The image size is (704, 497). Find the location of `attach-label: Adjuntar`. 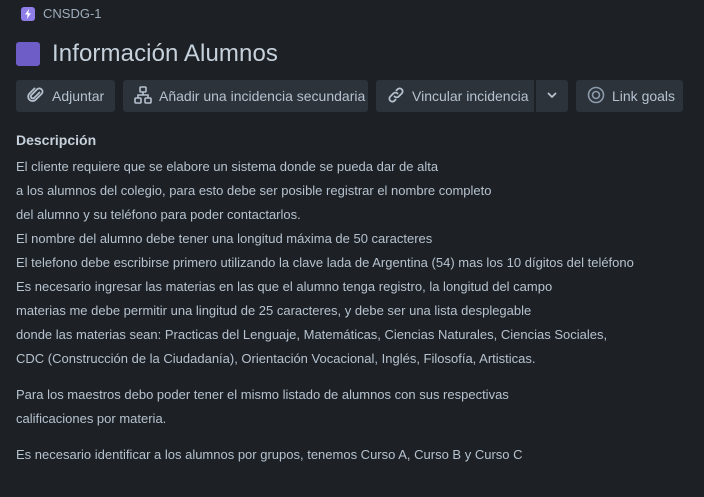

attach-label: Adjuntar is located at coordinates (78, 96).